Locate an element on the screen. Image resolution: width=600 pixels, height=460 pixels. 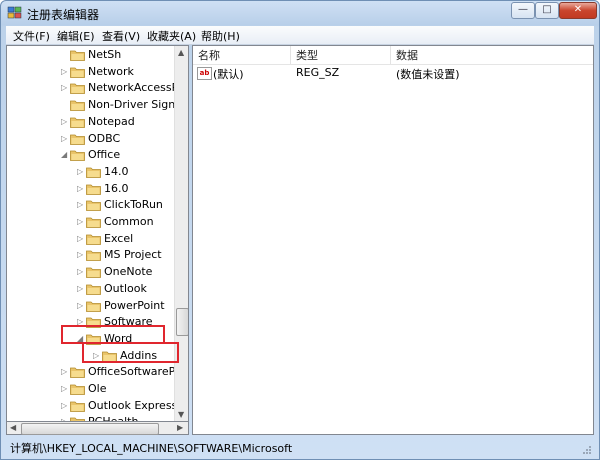
tree-item-label: ODBC is located at coordinates (104, 138).